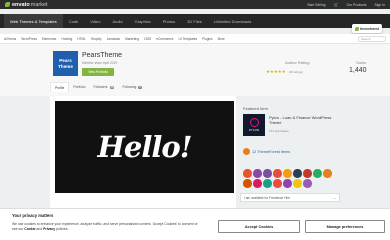 The image size is (390, 240). I want to click on freelance-hire-dropdown: I am available for Freelance Hire ⌄, so click(290, 197).